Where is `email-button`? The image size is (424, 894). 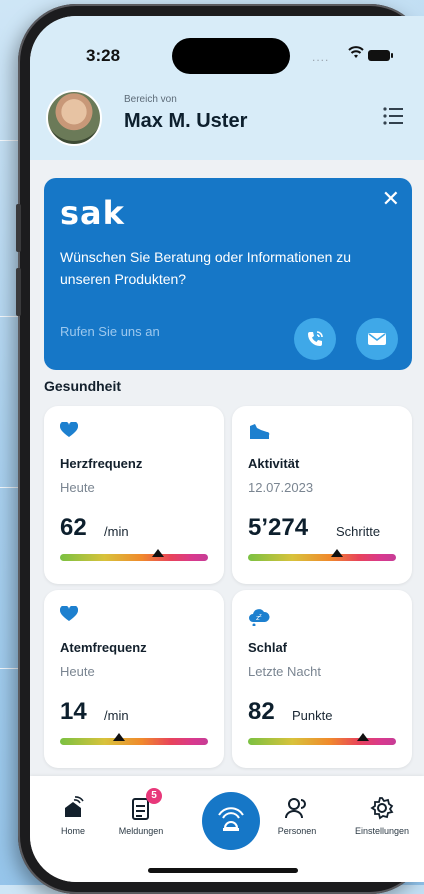 email-button is located at coordinates (377, 339).